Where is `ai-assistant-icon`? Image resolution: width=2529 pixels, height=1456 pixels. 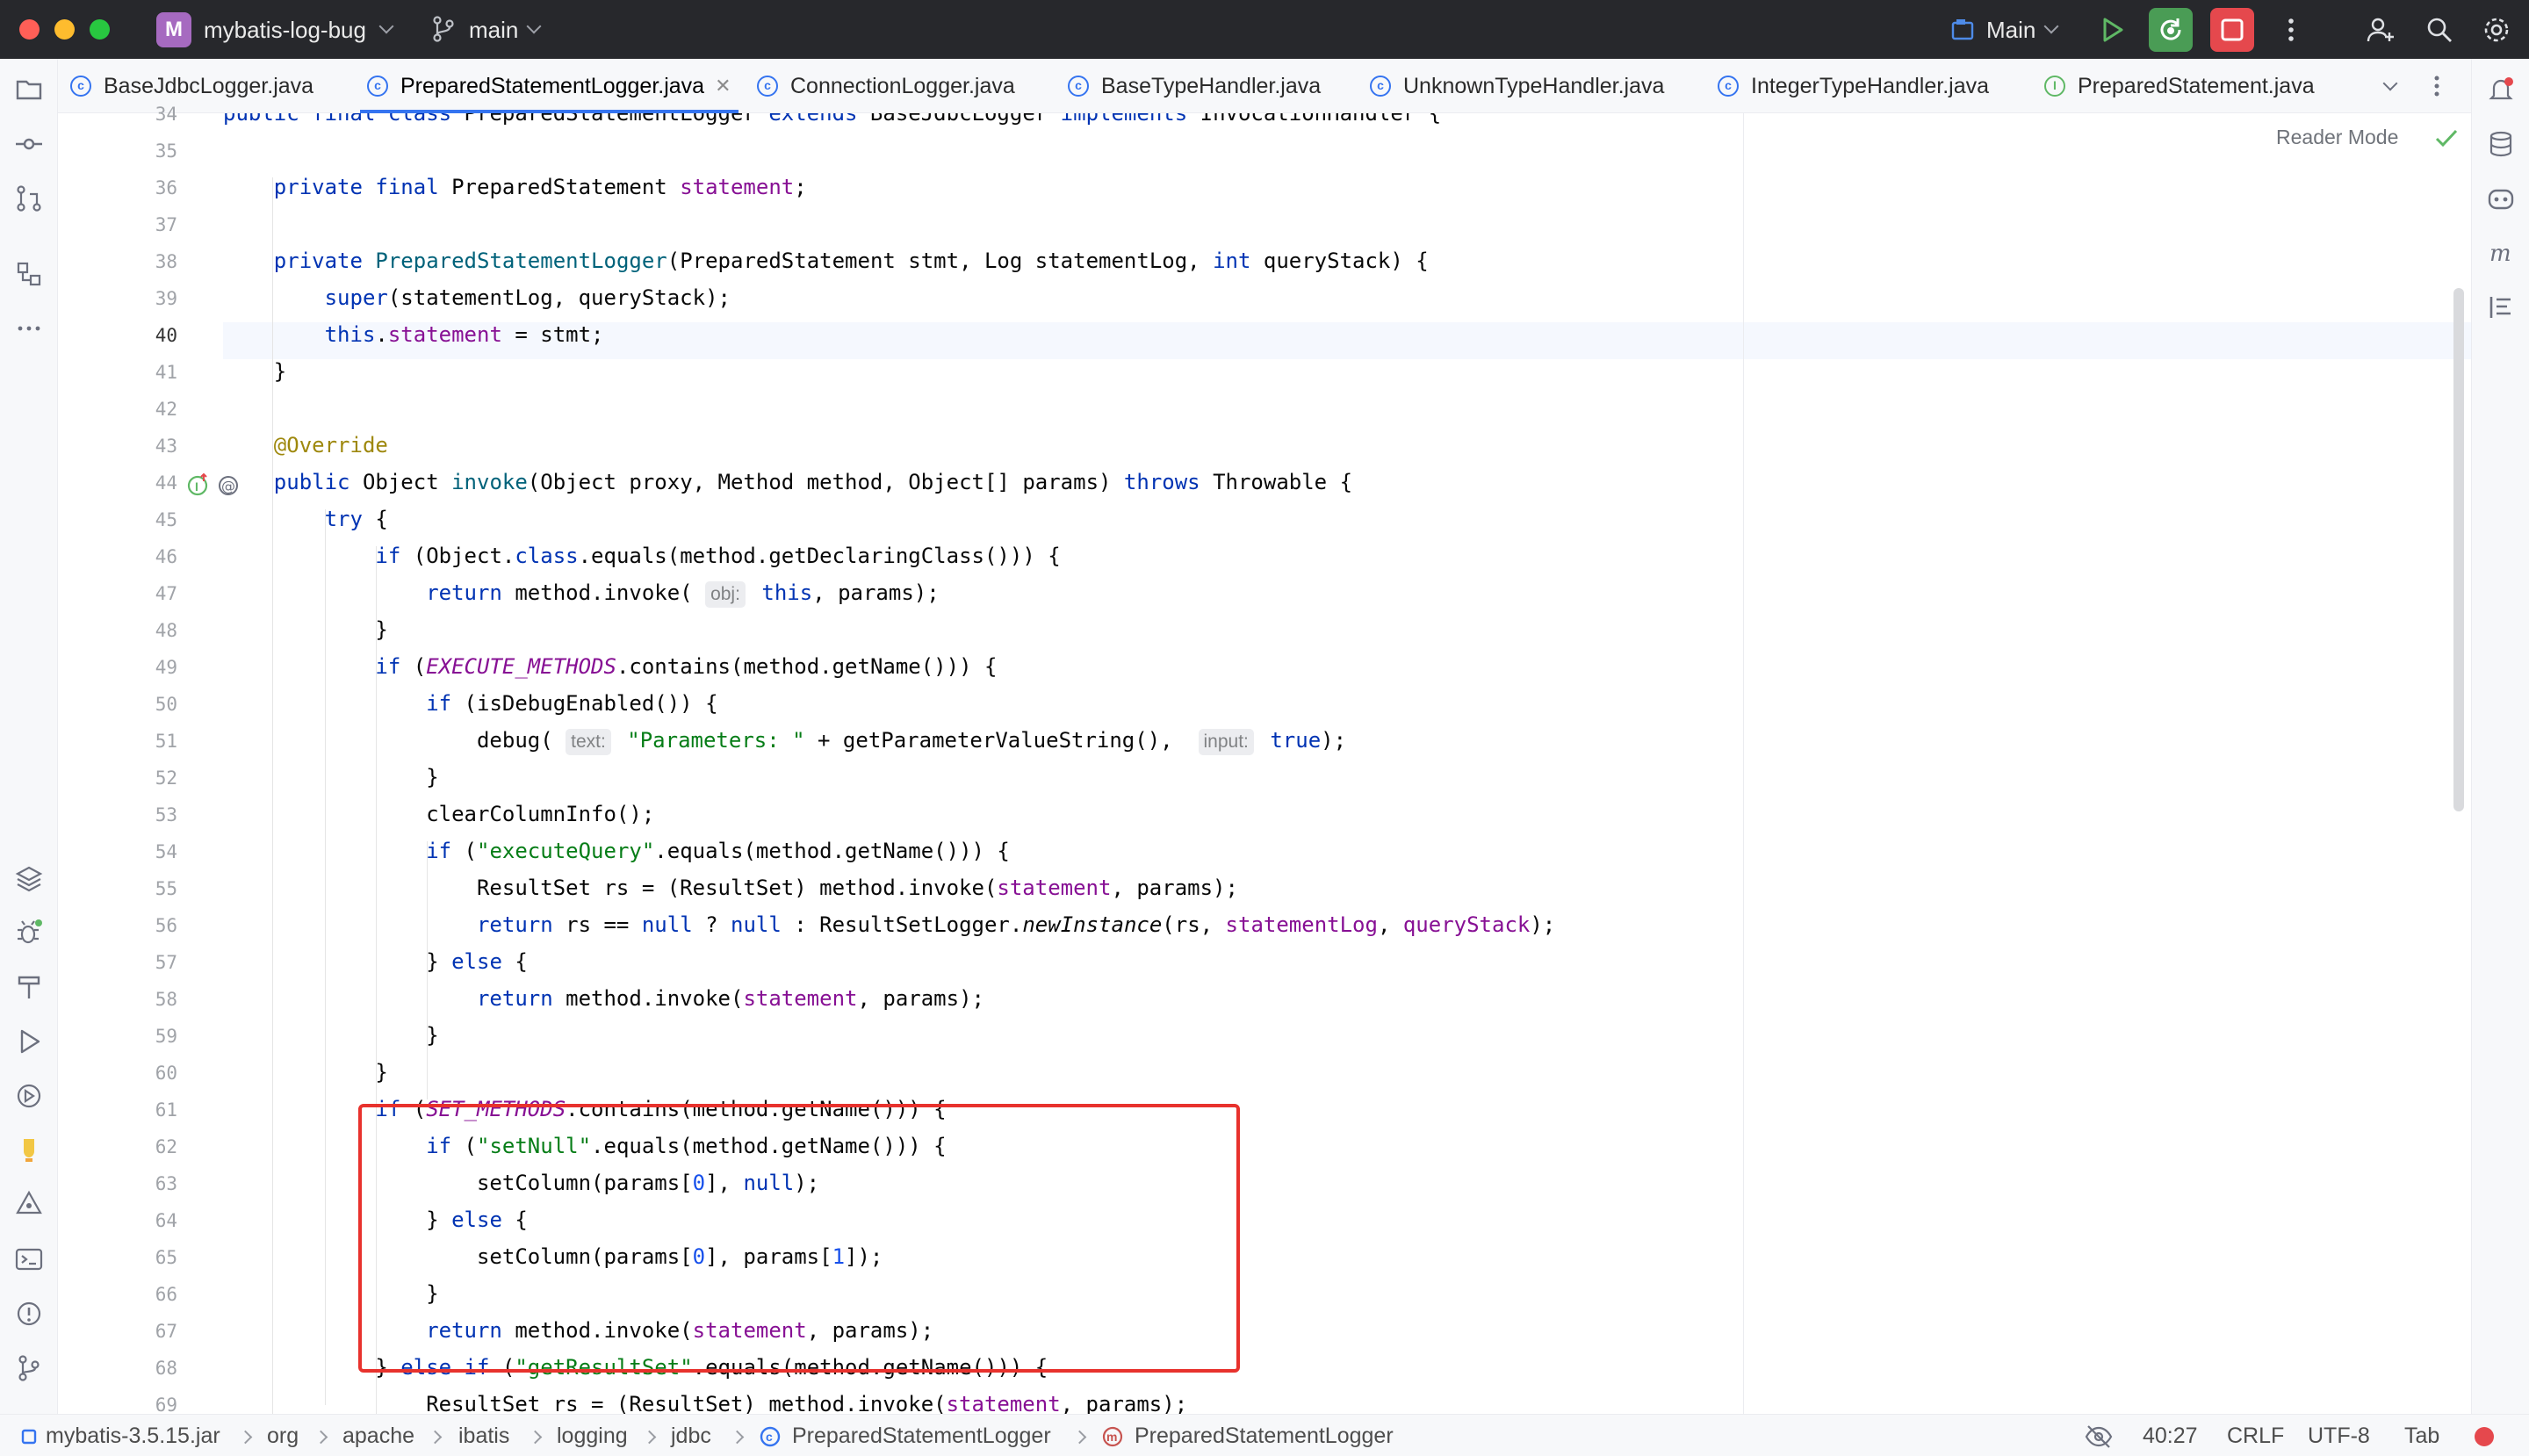
ai-assistant-icon is located at coordinates (2501, 198).